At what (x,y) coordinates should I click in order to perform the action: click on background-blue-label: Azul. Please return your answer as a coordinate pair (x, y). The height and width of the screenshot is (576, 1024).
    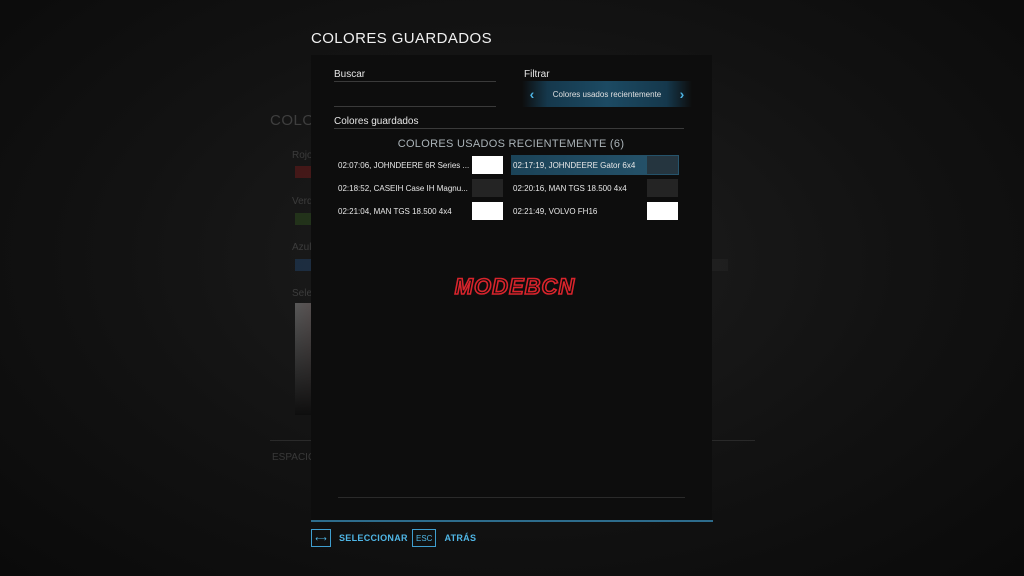
    Looking at the image, I should click on (302, 247).